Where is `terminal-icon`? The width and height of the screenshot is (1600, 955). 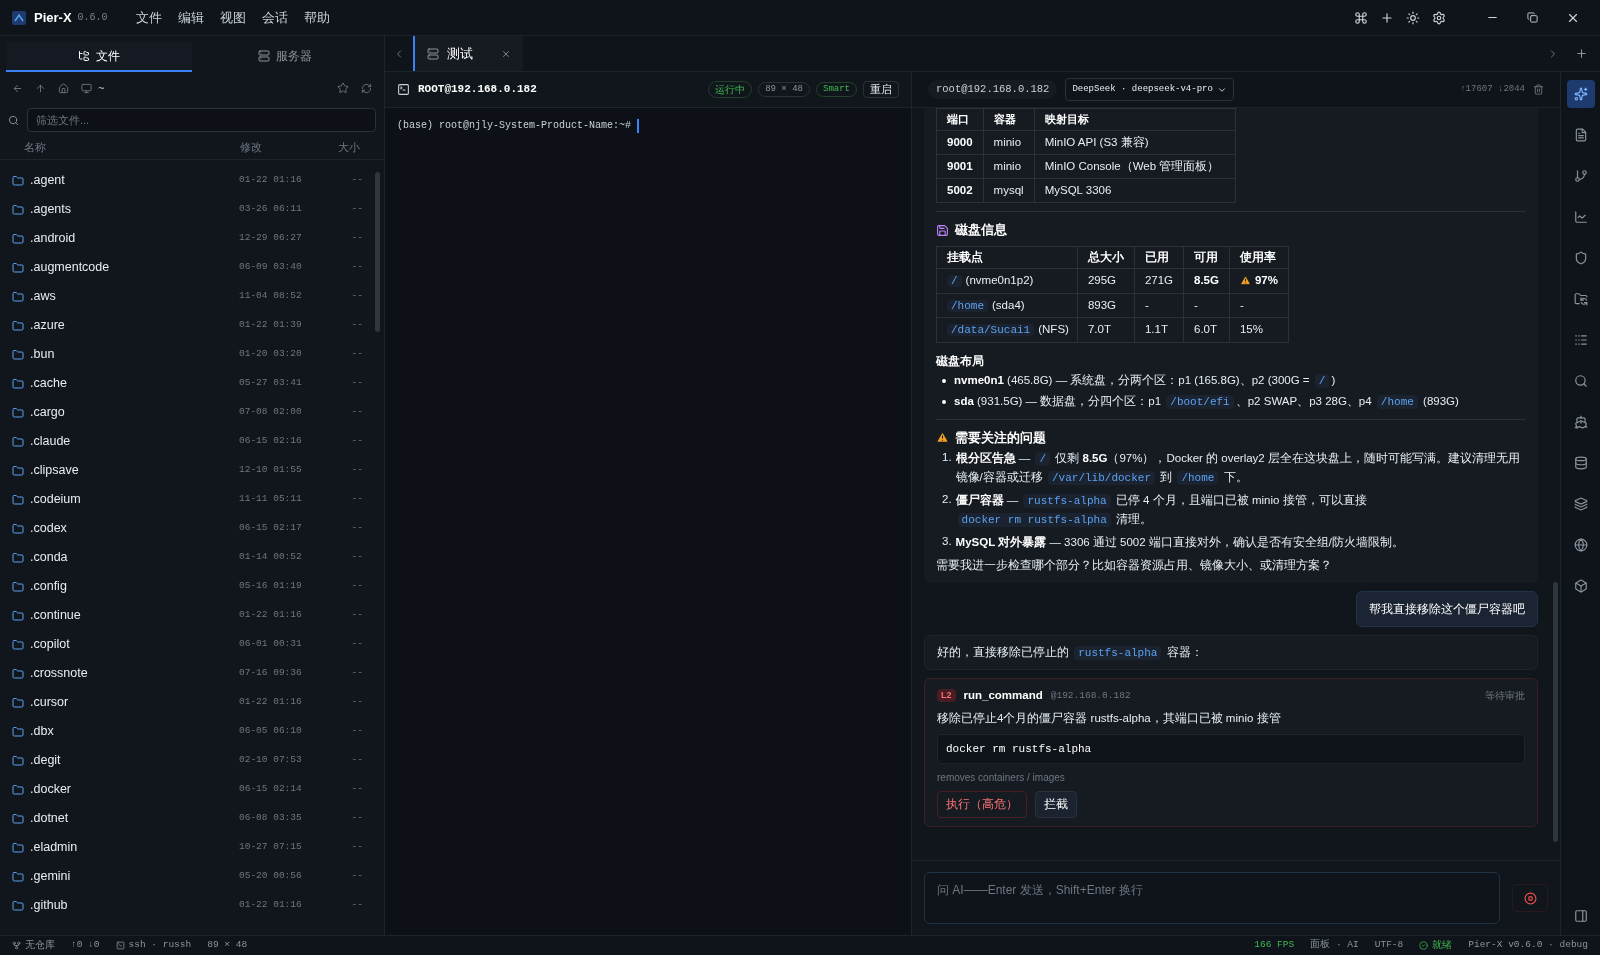 terminal-icon is located at coordinates (120, 945).